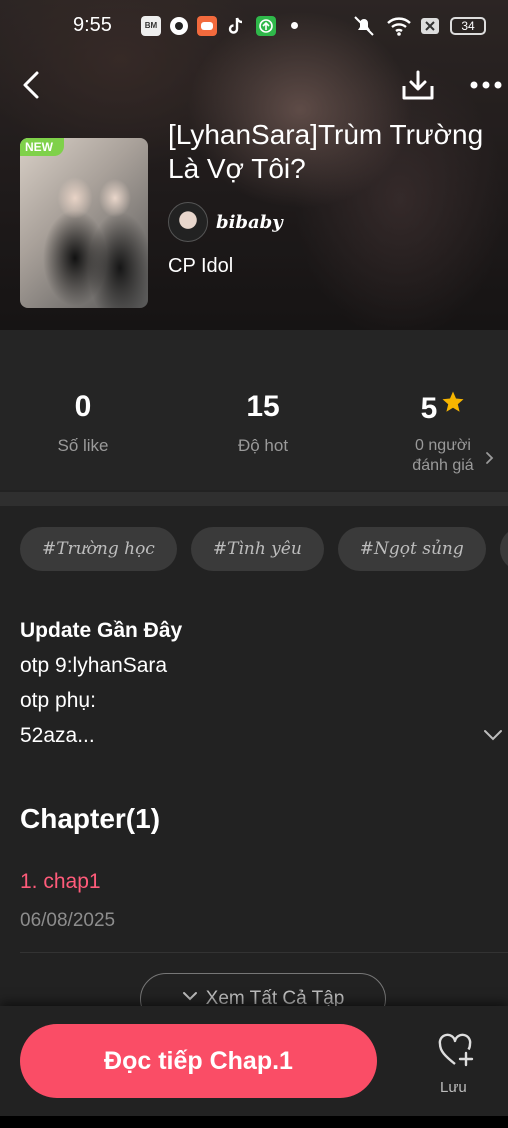 This screenshot has height=1128, width=508. Describe the element at coordinates (486, 85) in the screenshot. I see `more-options-icon` at that location.